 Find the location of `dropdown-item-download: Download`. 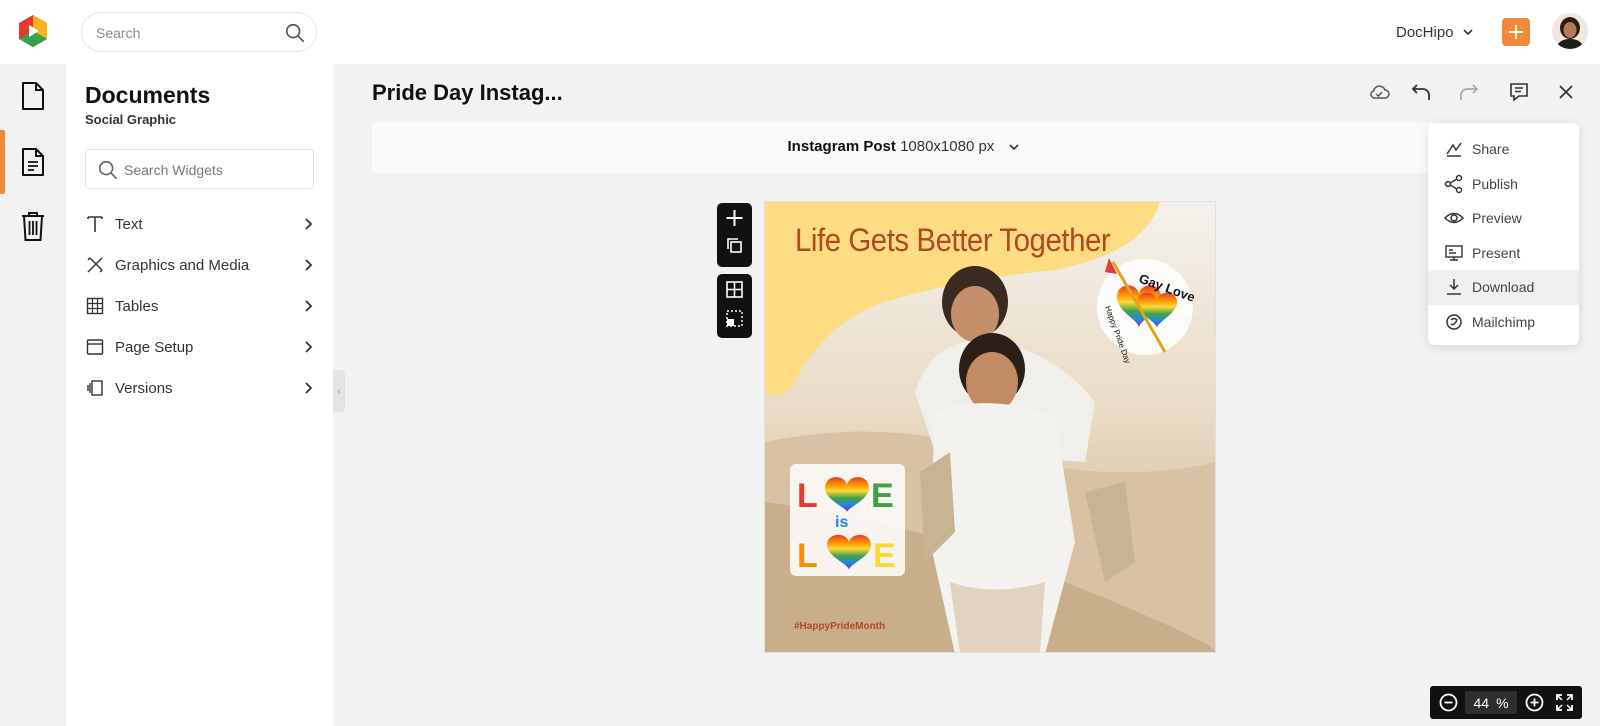

dropdown-item-download: Download is located at coordinates (1503, 287).